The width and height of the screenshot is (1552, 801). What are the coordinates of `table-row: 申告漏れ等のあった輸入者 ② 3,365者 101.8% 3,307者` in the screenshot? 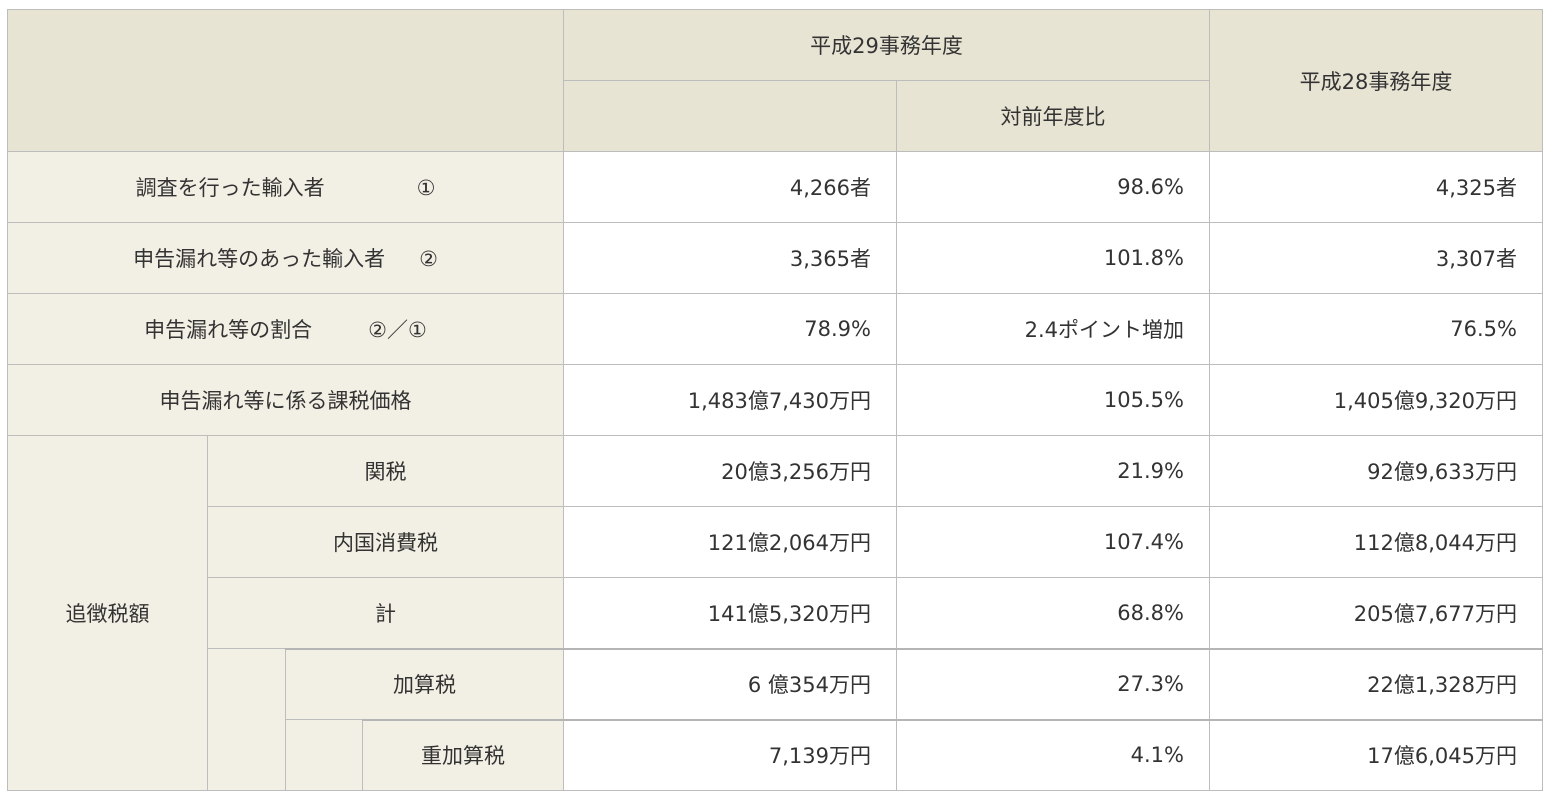 It's located at (775, 258).